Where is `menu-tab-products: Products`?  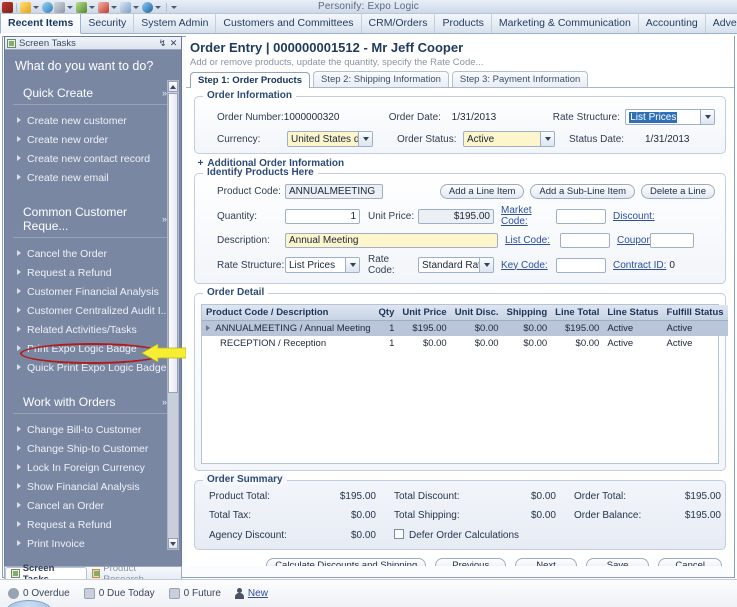
menu-tab-products: Products is located at coordinates (463, 23).